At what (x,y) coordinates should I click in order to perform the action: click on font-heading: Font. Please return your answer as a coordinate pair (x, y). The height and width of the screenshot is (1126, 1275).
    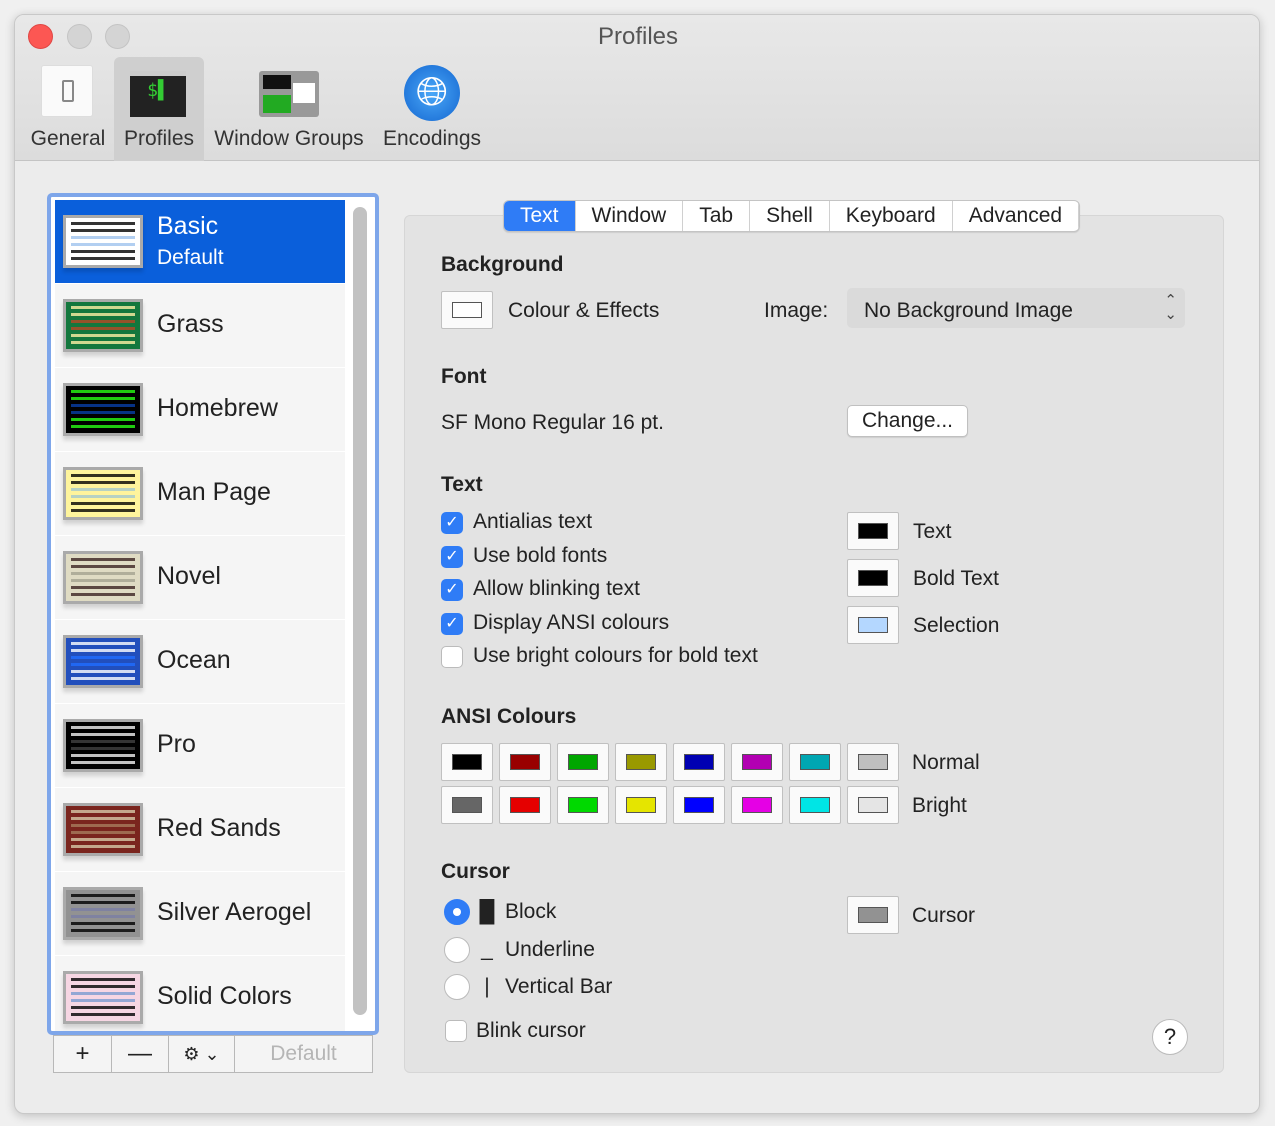
    Looking at the image, I should click on (464, 376).